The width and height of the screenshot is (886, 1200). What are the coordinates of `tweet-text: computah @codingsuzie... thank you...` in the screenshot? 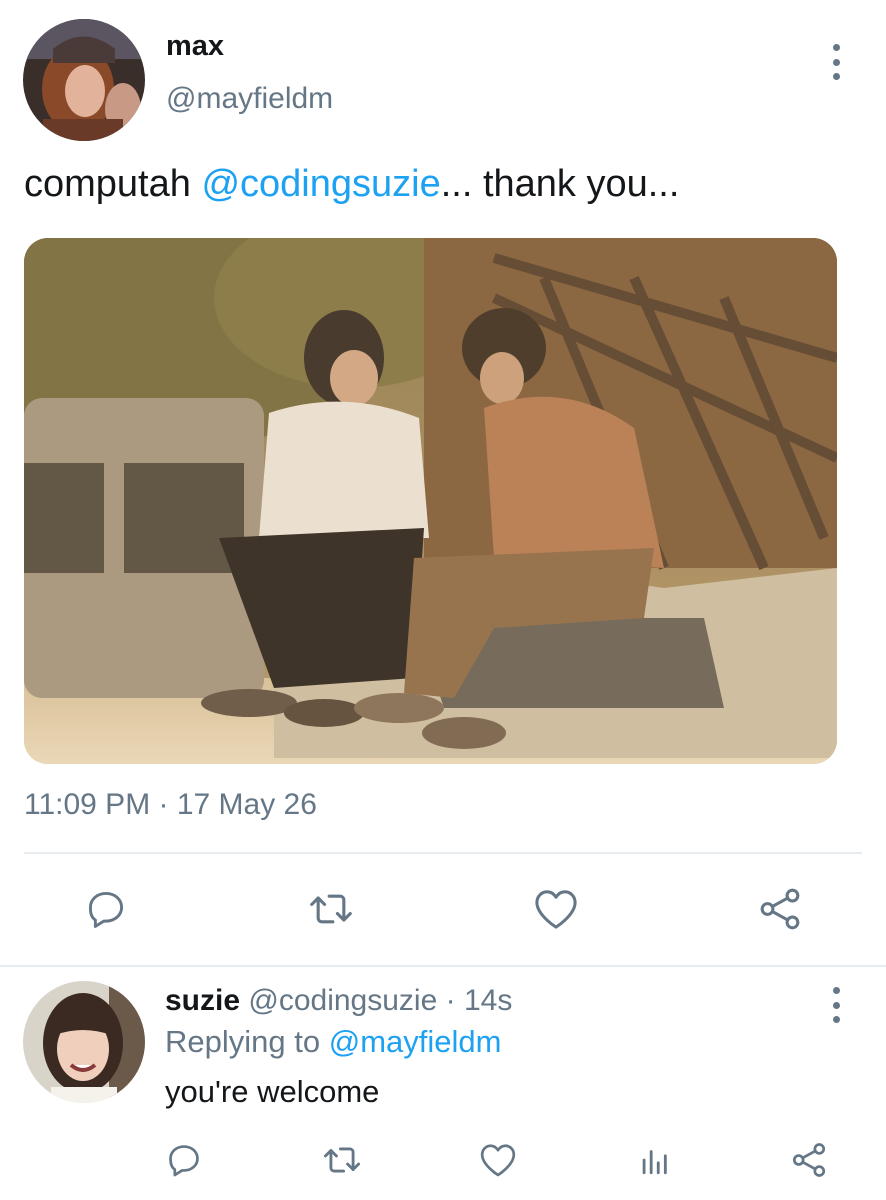 It's located at (351, 184).